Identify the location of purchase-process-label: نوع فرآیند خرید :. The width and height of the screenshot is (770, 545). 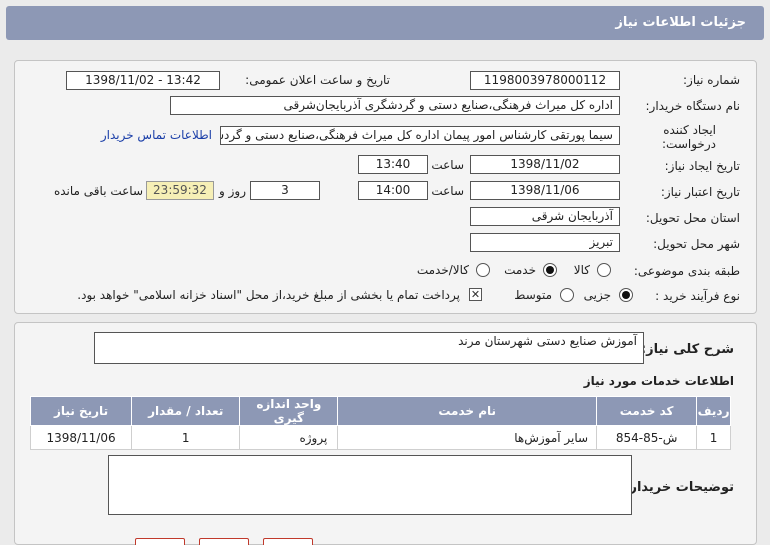
(697, 296).